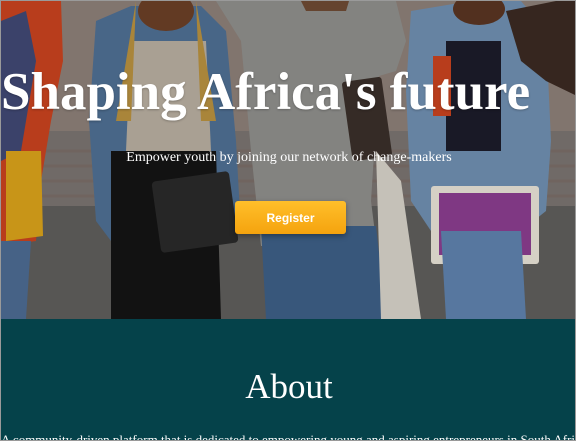 The height and width of the screenshot is (441, 576). What do you see at coordinates (266, 92) in the screenshot?
I see `hero-title: Shaping Africa's future` at bounding box center [266, 92].